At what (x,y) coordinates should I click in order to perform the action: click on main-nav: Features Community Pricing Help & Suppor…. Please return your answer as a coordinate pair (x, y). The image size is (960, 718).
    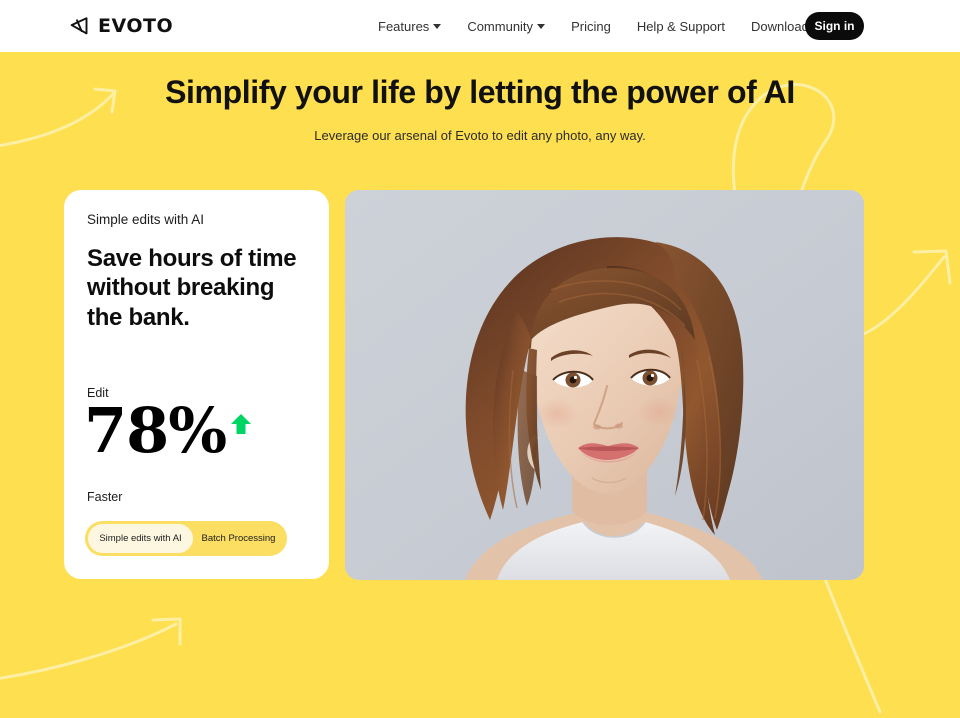
    Looking at the image, I should click on (593, 26).